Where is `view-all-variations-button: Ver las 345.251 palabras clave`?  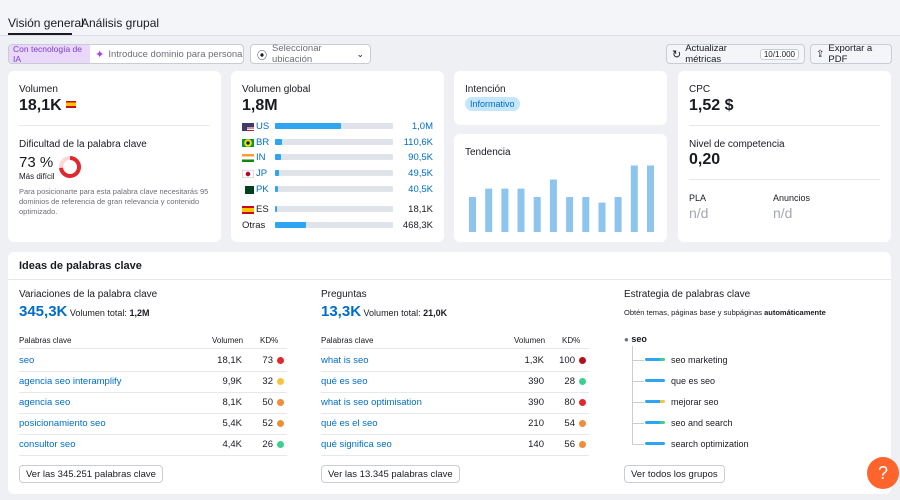 view-all-variations-button: Ver las 345.251 palabras clave is located at coordinates (91, 474).